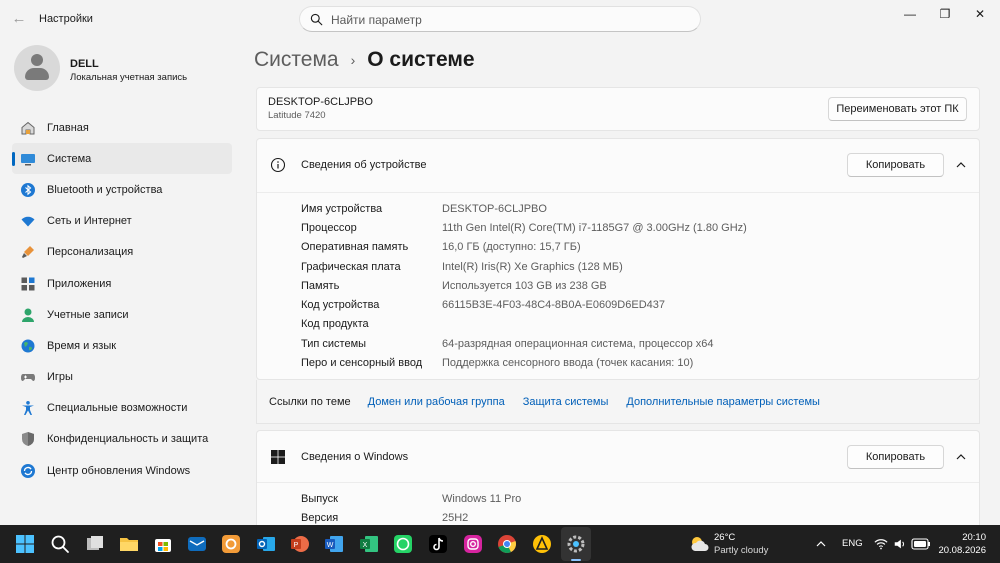 The image size is (1000, 563). I want to click on sidebar-item-label: Учетные записи, so click(88, 314).